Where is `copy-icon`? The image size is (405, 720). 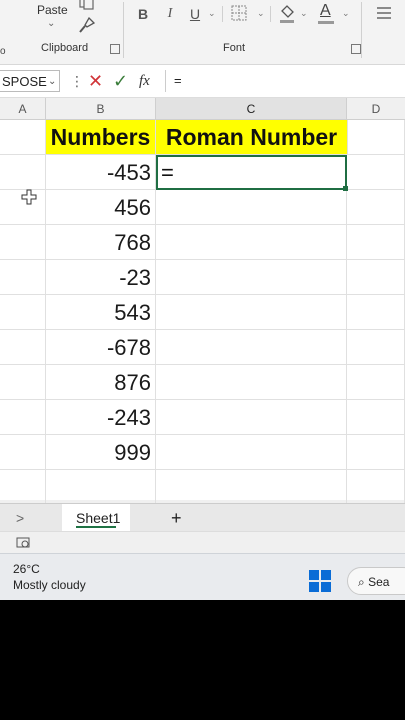
copy-icon is located at coordinates (87, 5).